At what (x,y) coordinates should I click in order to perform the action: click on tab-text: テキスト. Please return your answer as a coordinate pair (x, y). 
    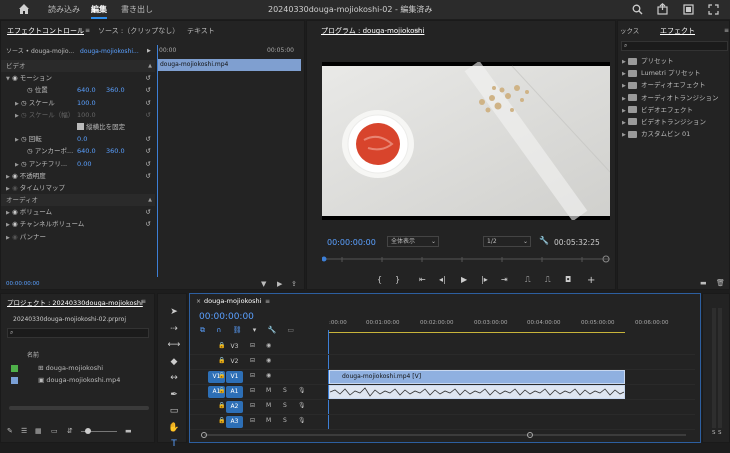
    Looking at the image, I should click on (201, 31).